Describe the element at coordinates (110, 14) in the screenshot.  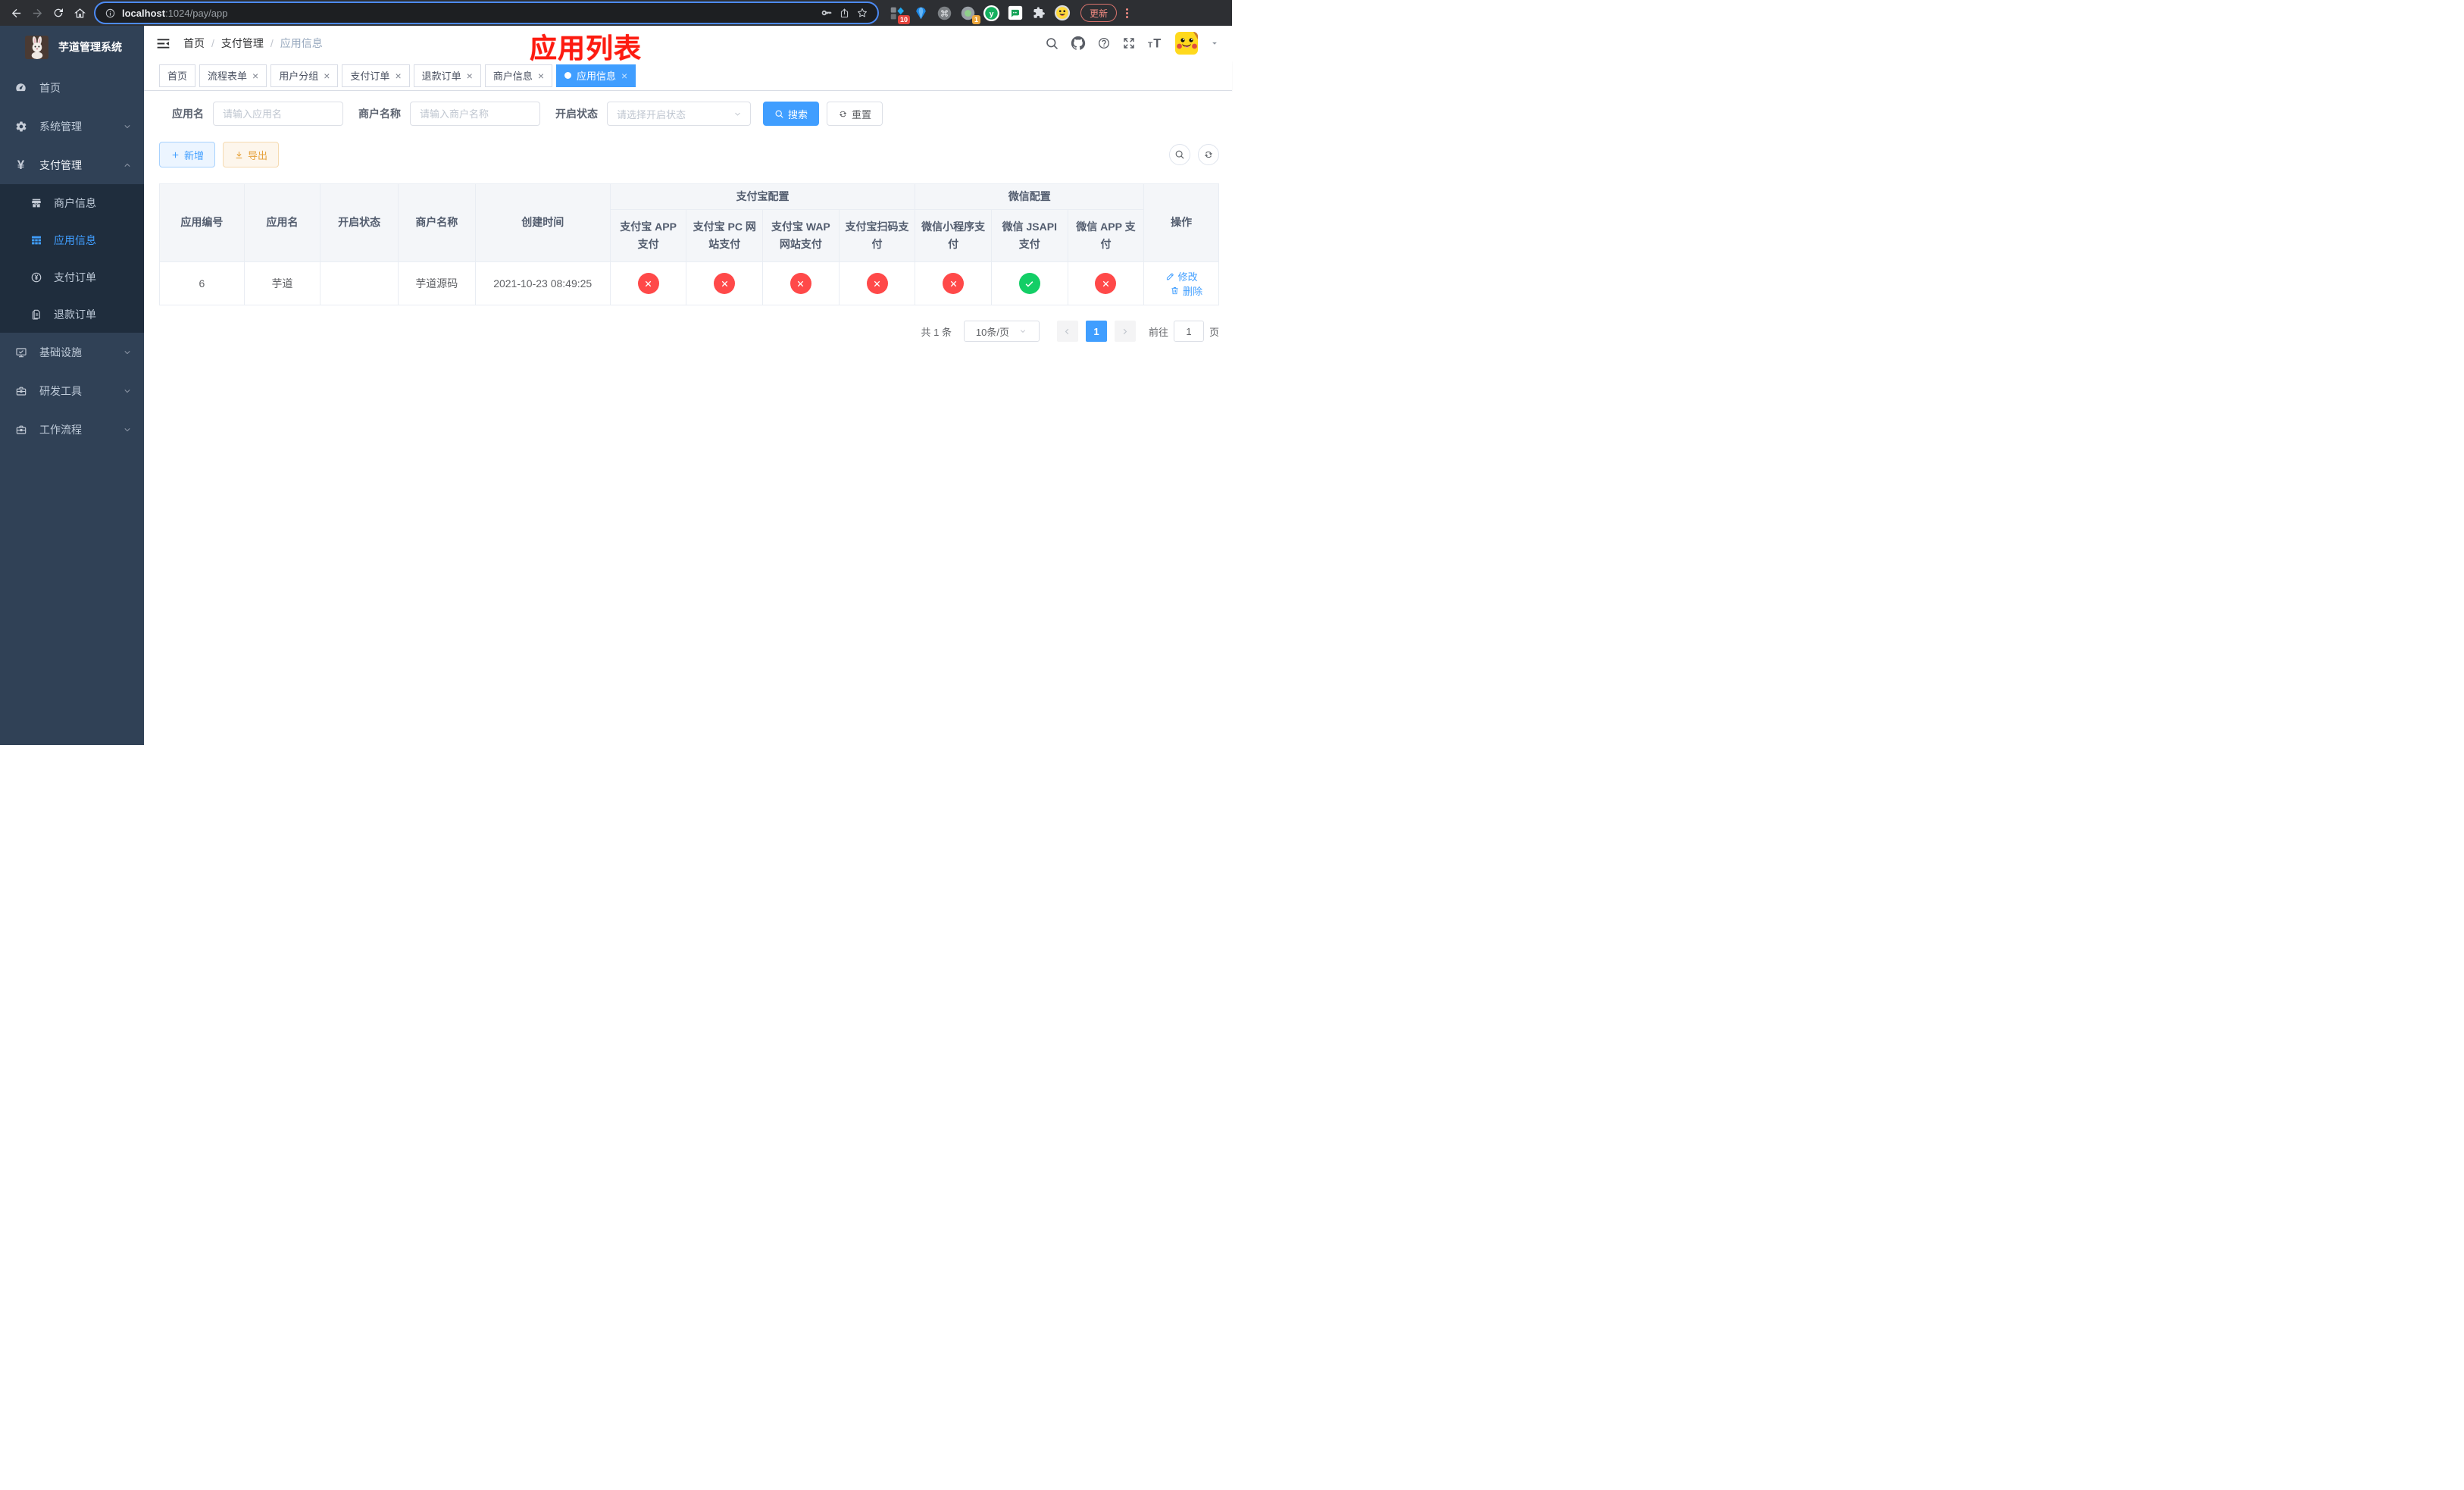
I see `site-info-icon` at that location.